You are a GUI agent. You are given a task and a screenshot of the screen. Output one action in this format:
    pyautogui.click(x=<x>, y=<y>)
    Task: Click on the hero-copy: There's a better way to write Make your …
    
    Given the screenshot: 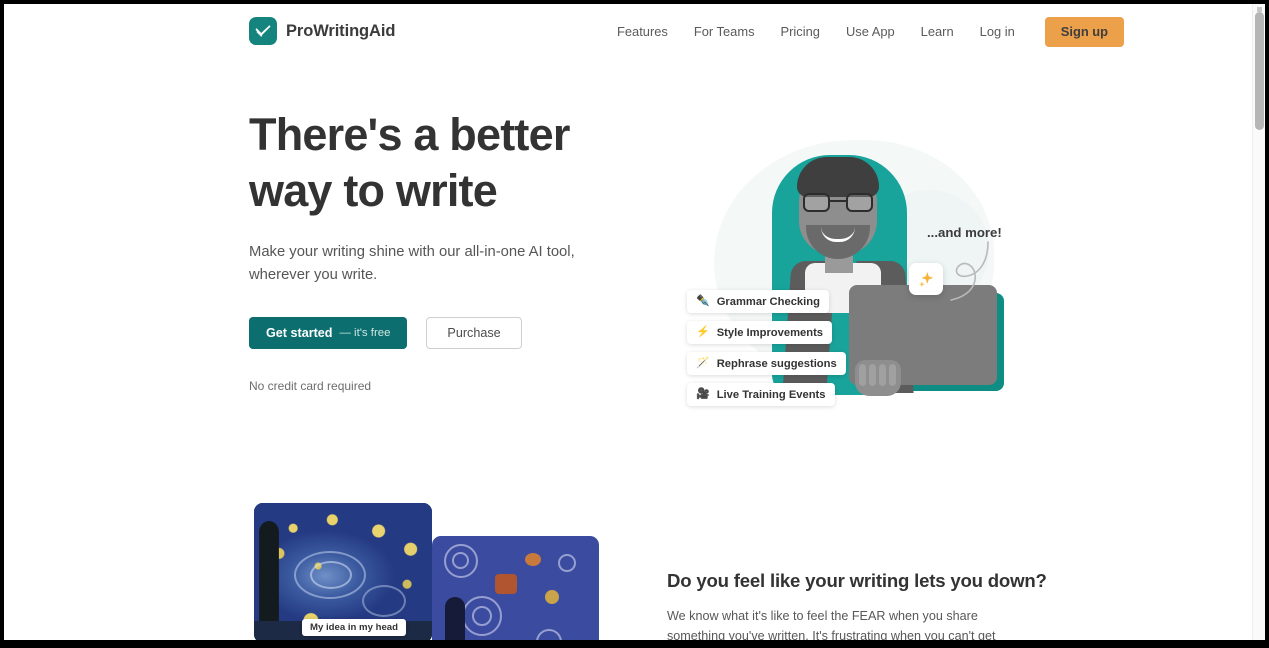 What is the action you would take?
    pyautogui.click(x=424, y=250)
    